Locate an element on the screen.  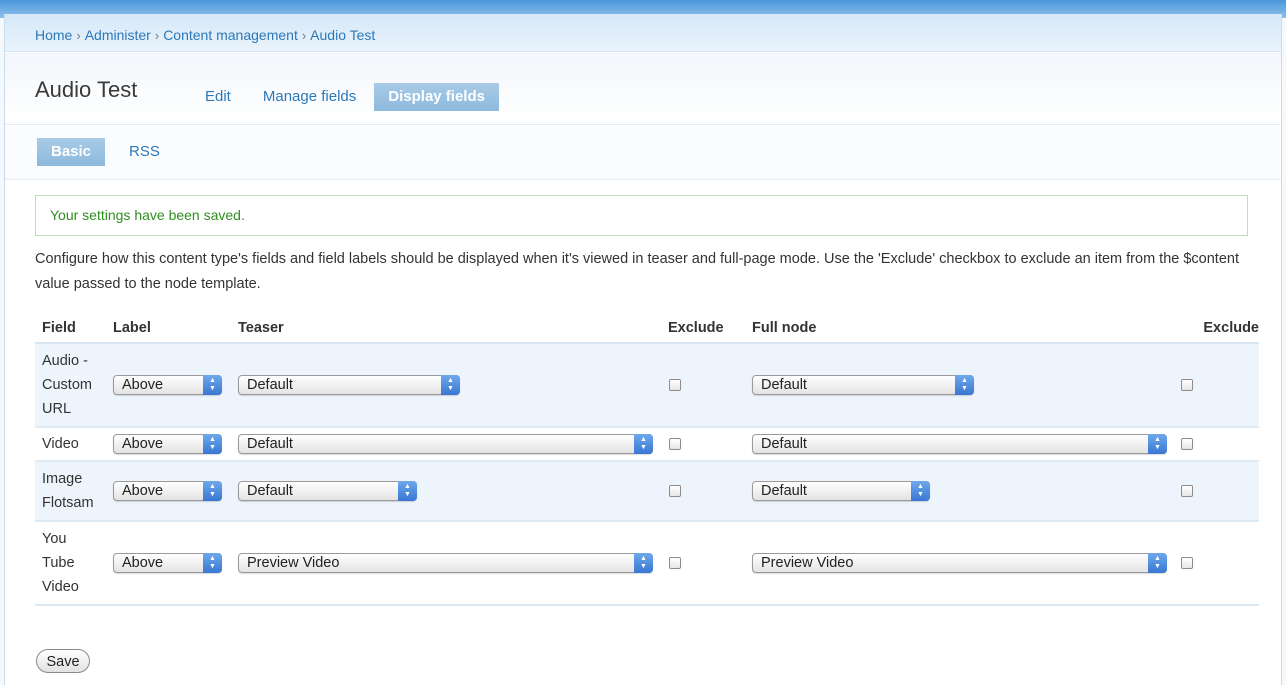
full-node-select-value: Preview Video is located at coordinates (807, 563).